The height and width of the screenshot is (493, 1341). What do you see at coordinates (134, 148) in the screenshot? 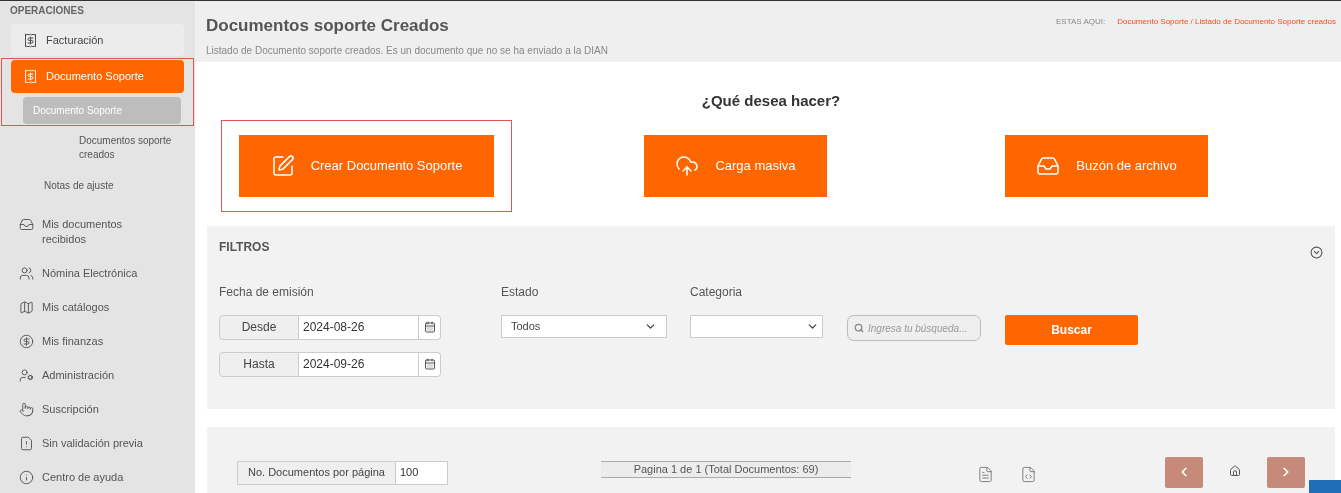
I see `submenu-item: Documentos soporte creados` at bounding box center [134, 148].